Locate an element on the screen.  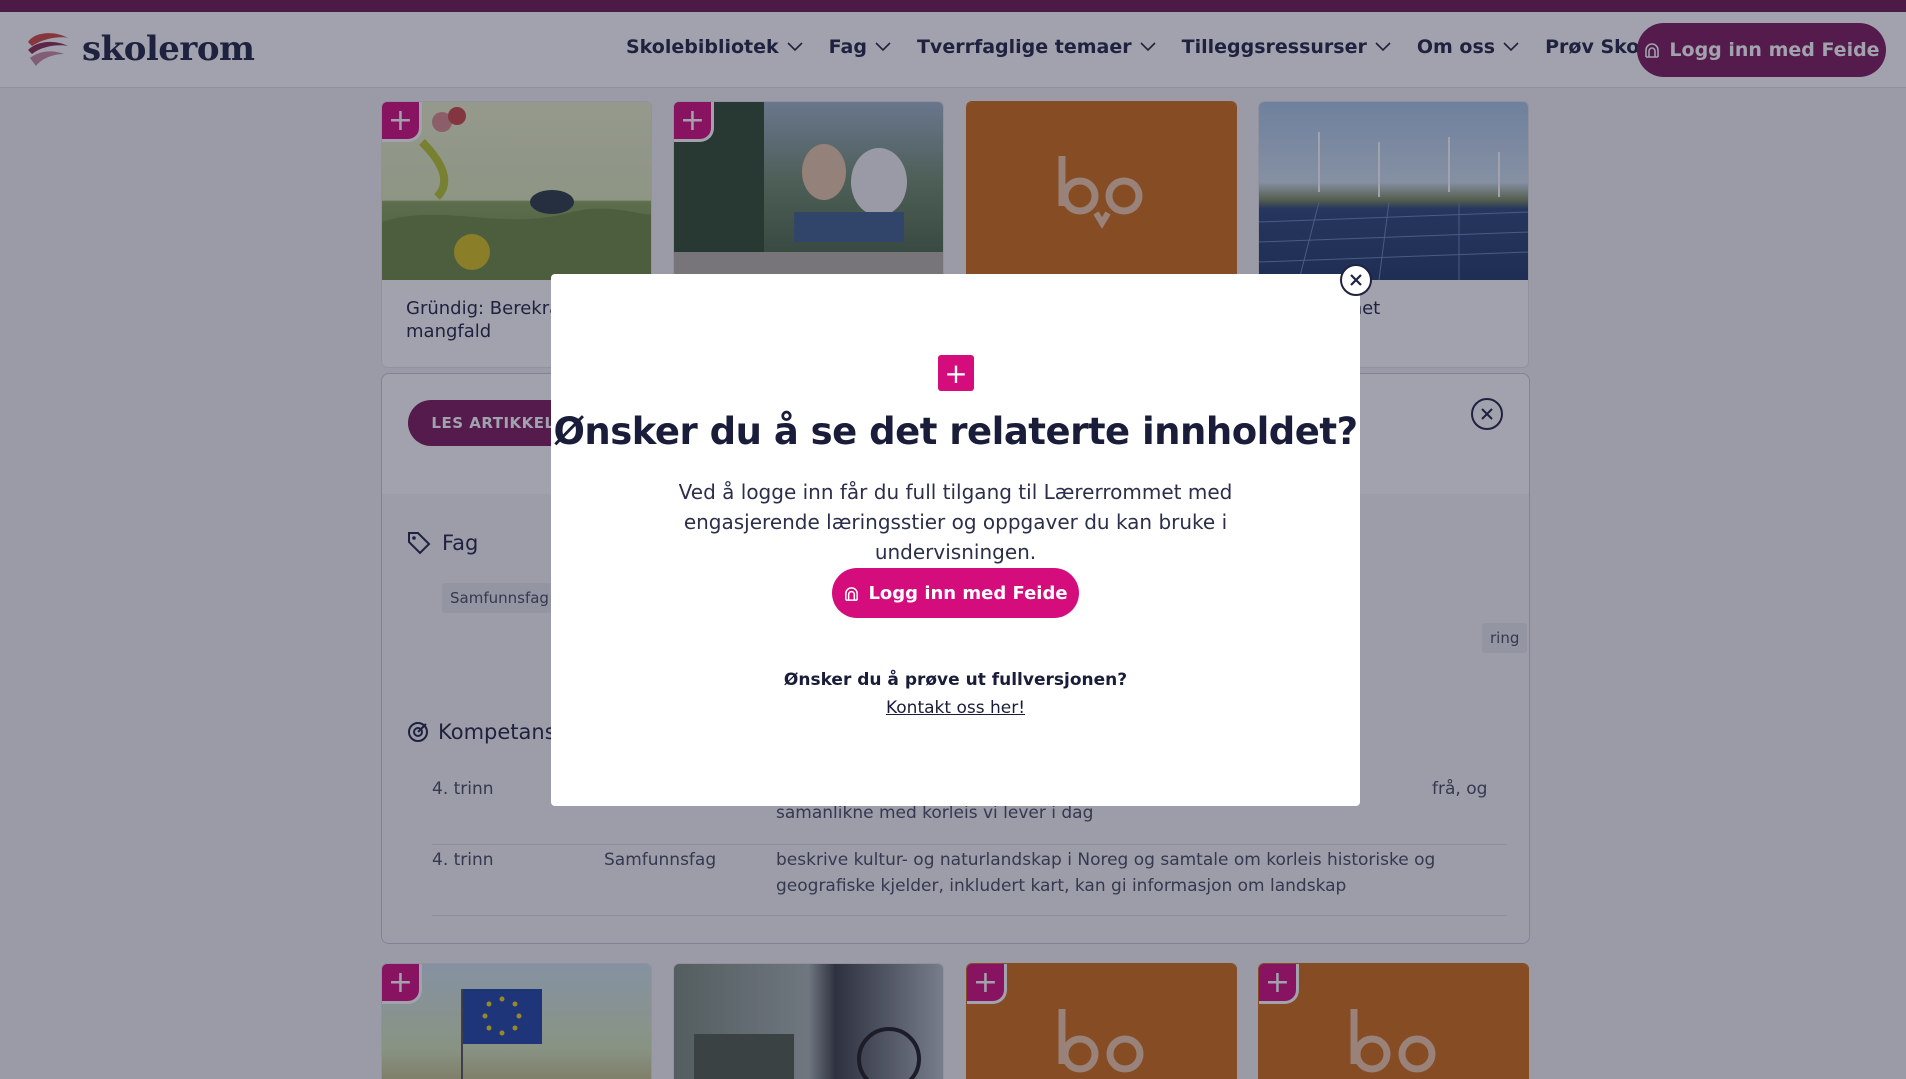
modal-title: Ønsker du å se det relaterte innholdet? is located at coordinates (955, 431).